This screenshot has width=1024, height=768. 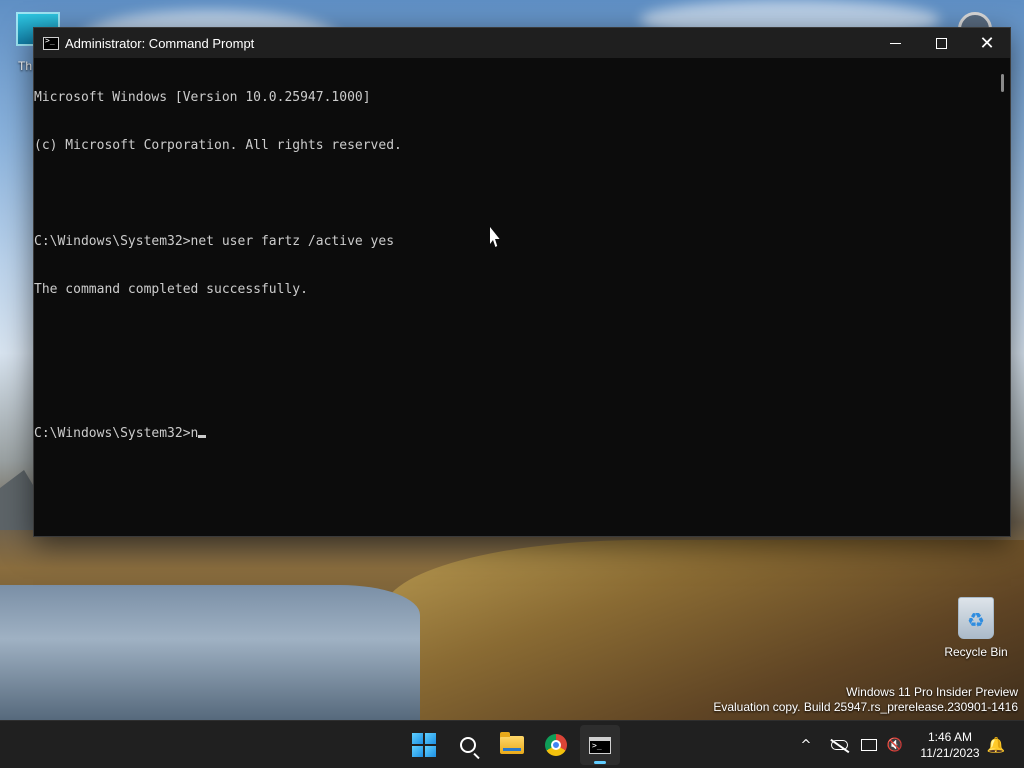 I want to click on recycle-bin-label: Recycle Bin, so click(x=976, y=652).